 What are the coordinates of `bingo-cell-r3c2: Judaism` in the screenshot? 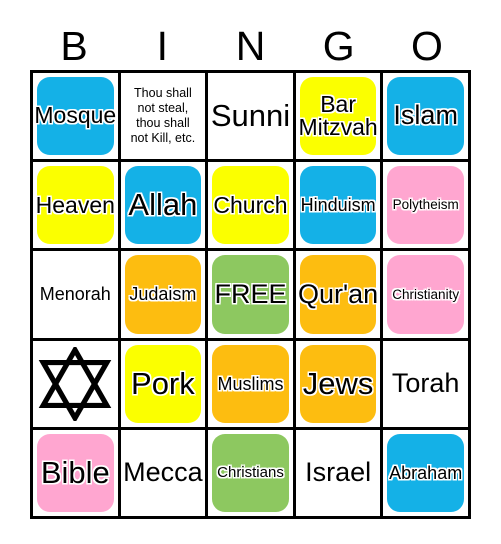 It's located at (164, 296).